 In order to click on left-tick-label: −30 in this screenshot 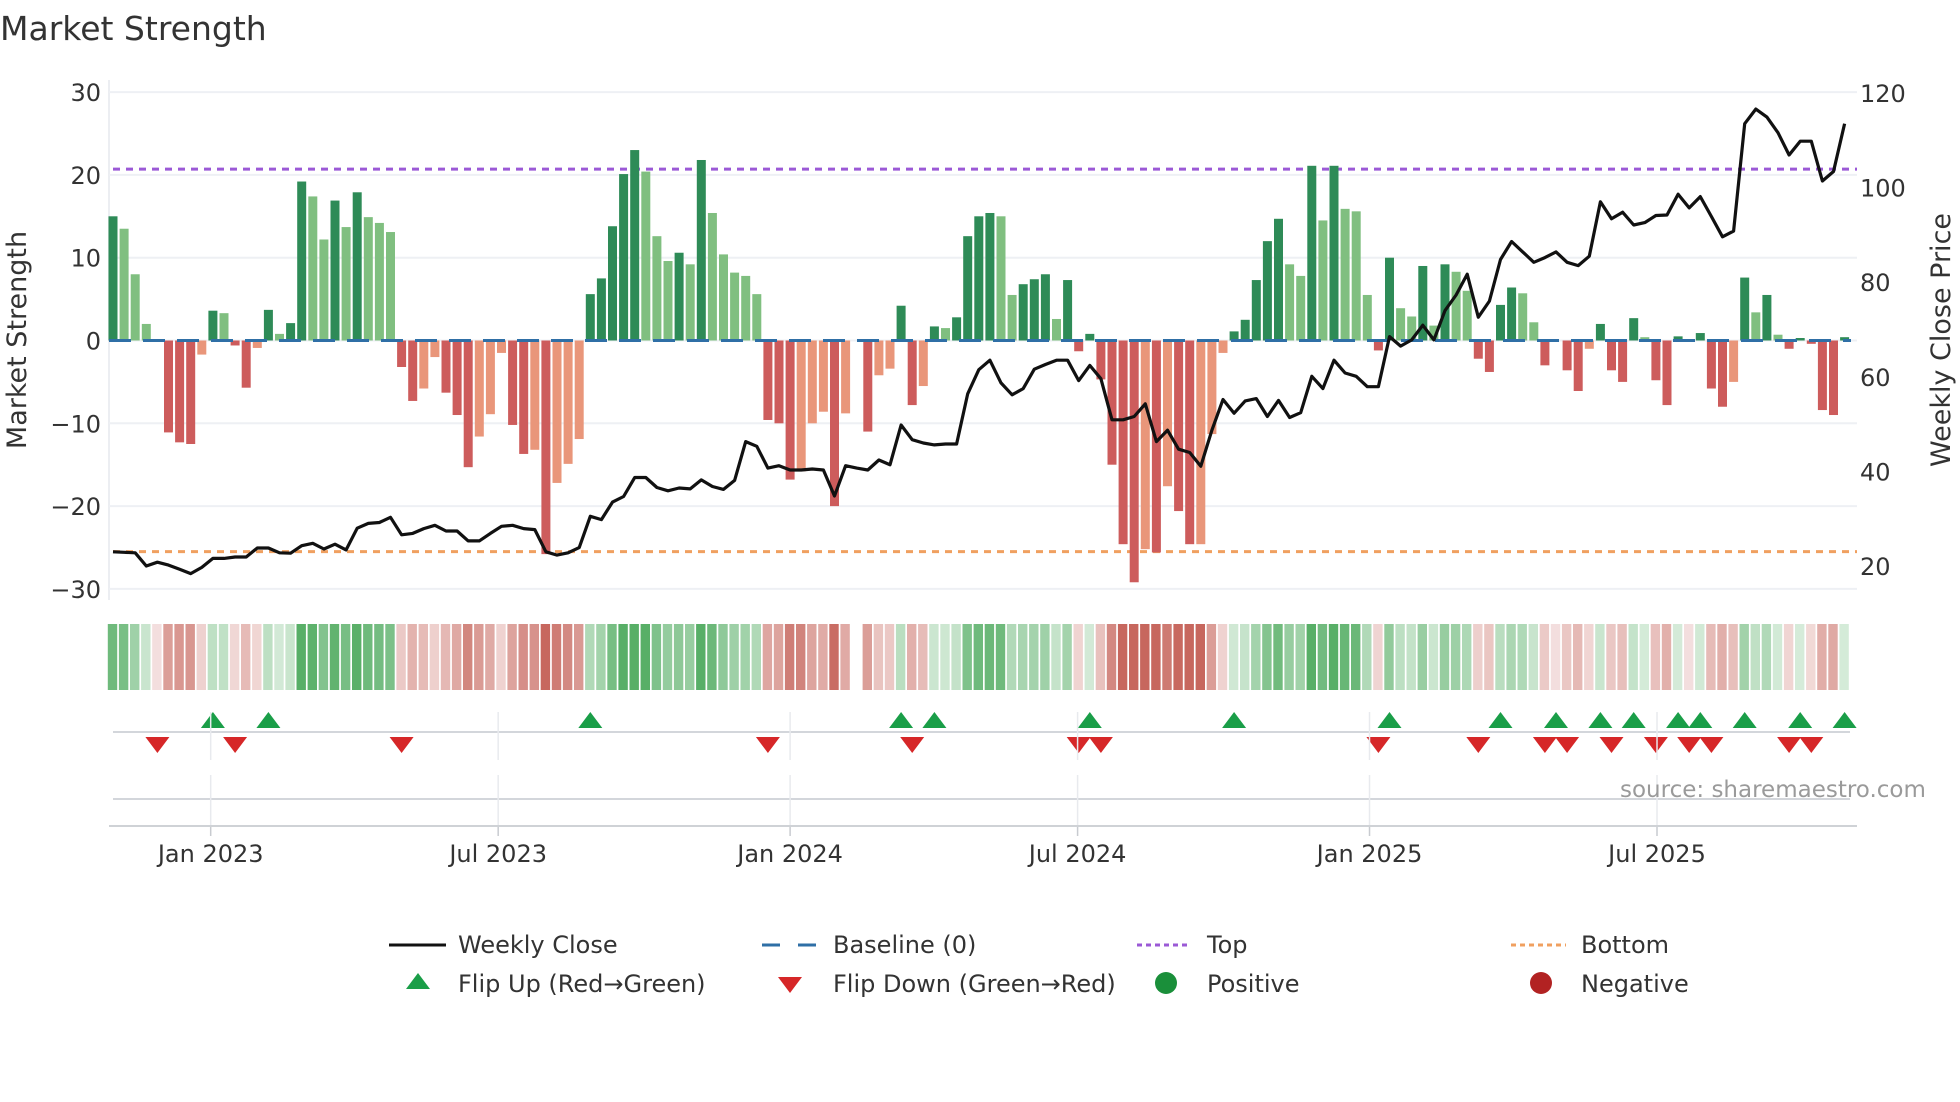, I will do `click(75, 590)`.